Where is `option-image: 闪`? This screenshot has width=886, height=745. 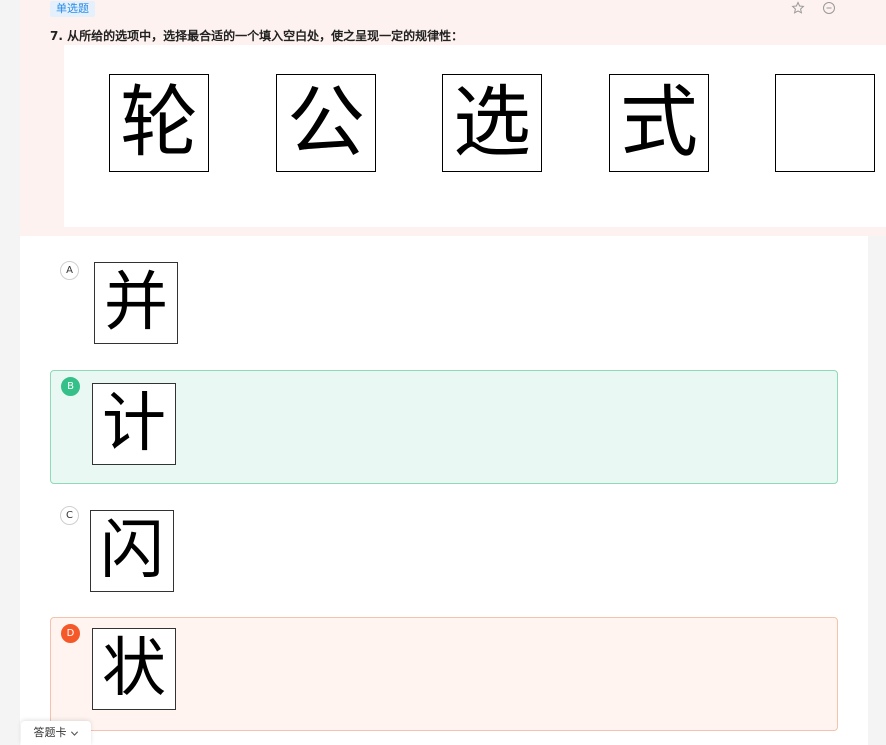
option-image: 闪 is located at coordinates (132, 551).